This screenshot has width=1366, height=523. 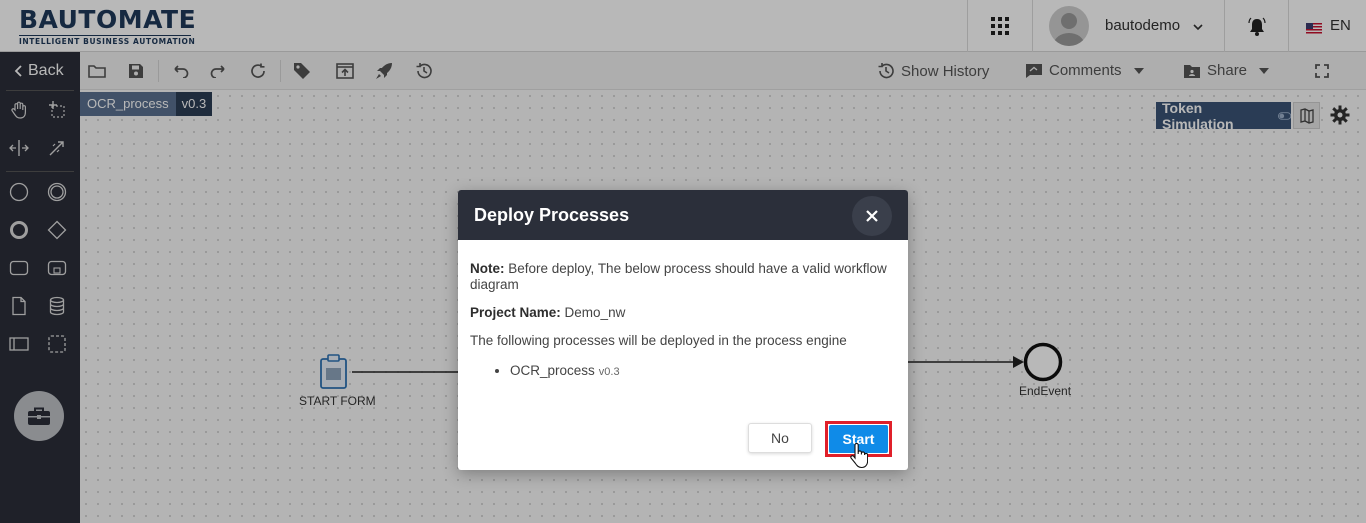 What do you see at coordinates (552, 214) in the screenshot?
I see `dialog-title: Deploy Processes` at bounding box center [552, 214].